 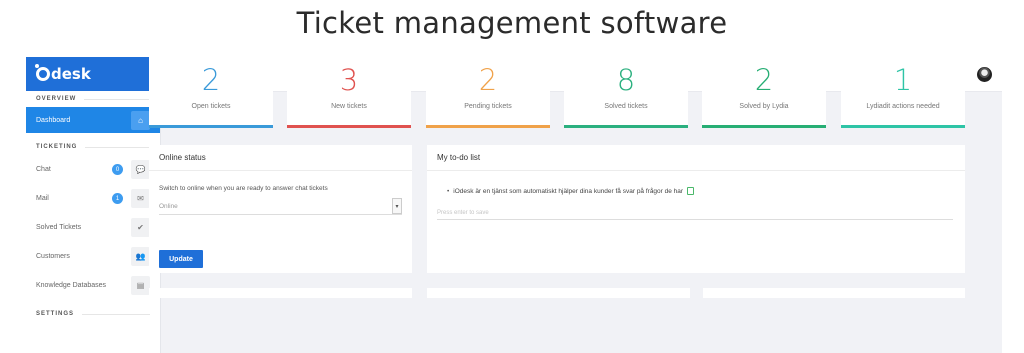 What do you see at coordinates (168, 206) in the screenshot?
I see `status-select-value: Online` at bounding box center [168, 206].